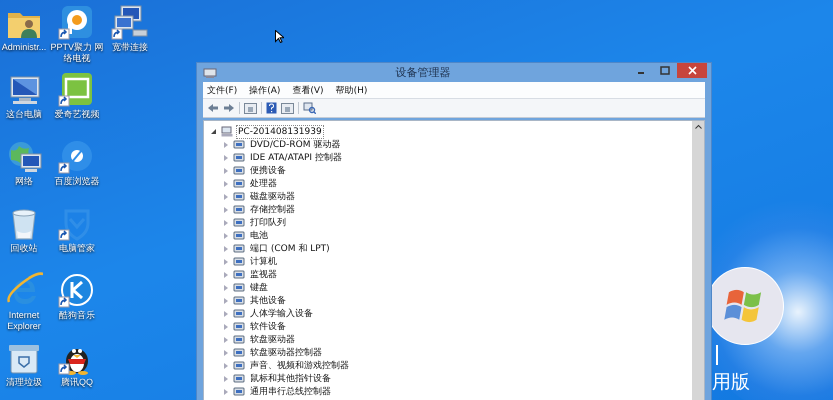 Image resolution: width=833 pixels, height=400 pixels. I want to click on desktop-icon-label: 清理垃圾, so click(24, 382).